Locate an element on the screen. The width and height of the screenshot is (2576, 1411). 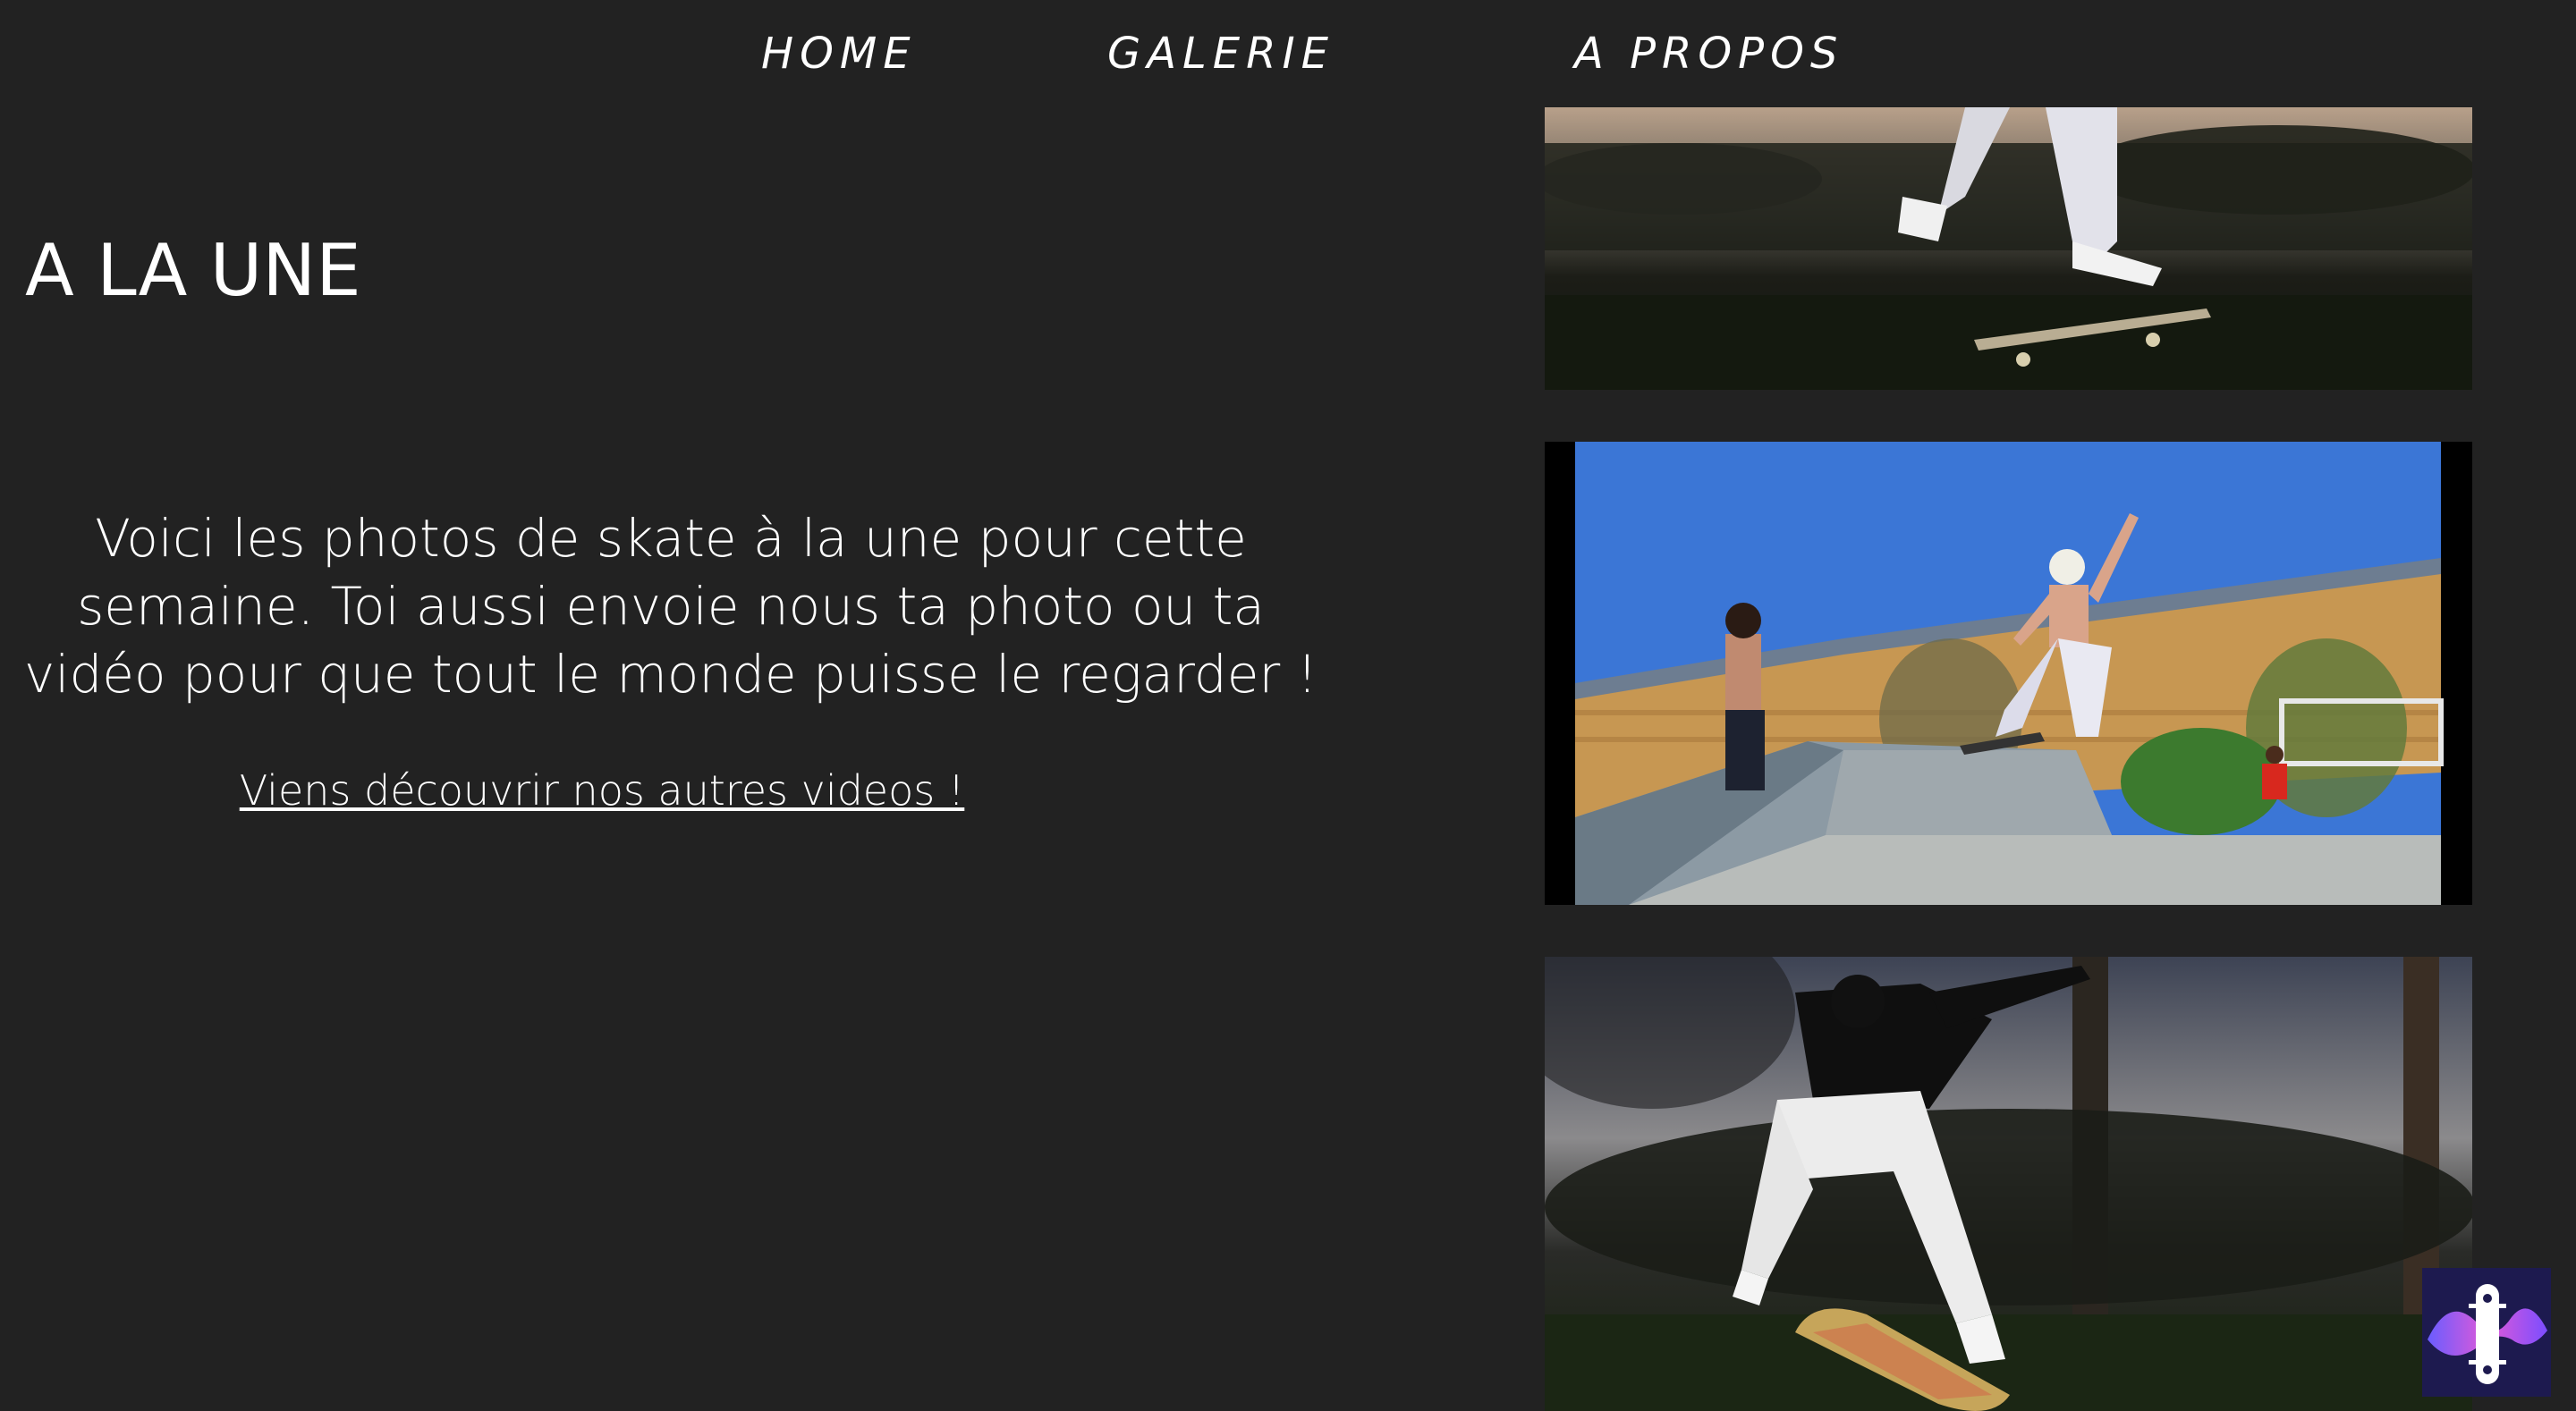
skater-jump-photo is located at coordinates (2008, 248).